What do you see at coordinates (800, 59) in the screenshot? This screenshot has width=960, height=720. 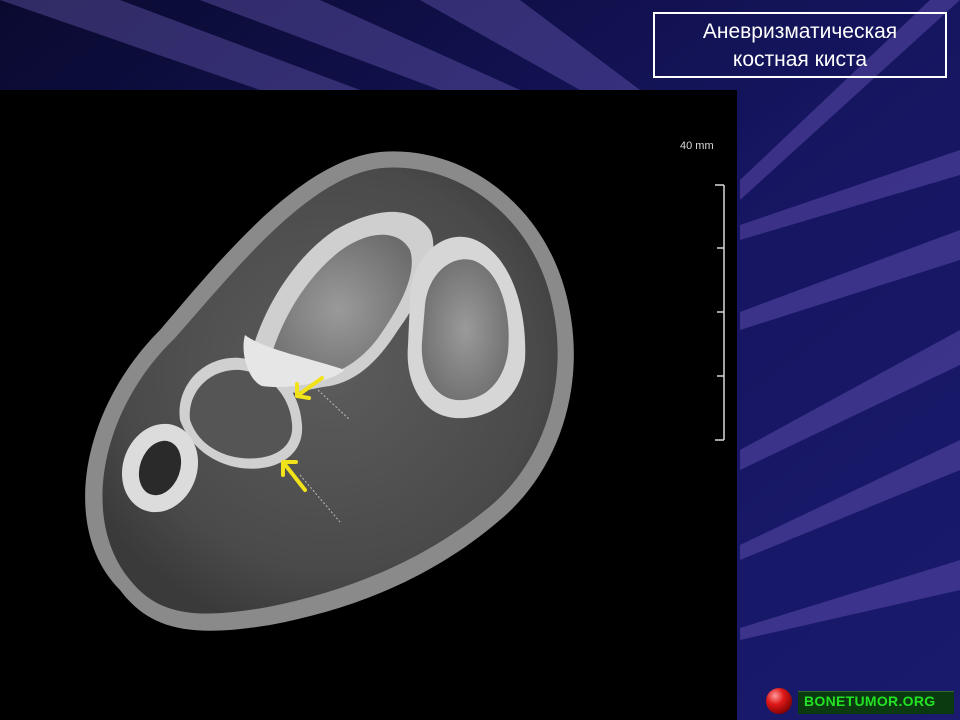 I see `slide-title-line-2: костная киста` at bounding box center [800, 59].